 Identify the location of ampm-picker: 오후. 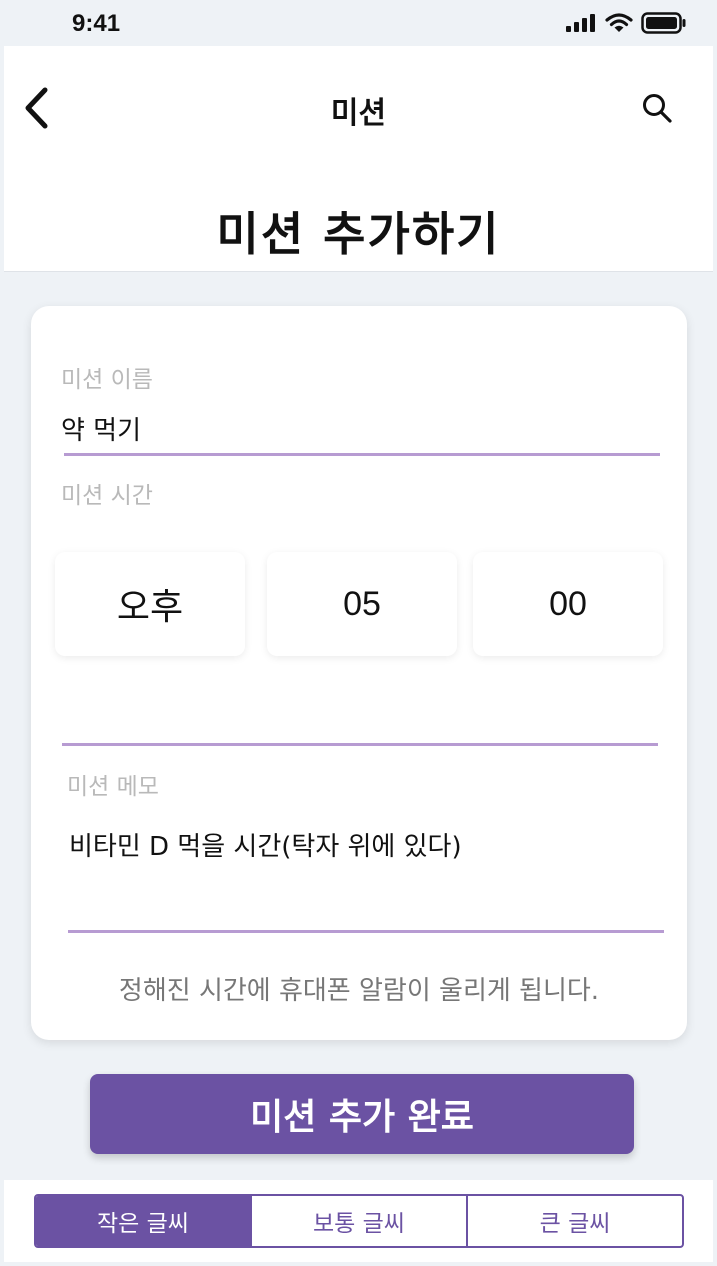
(150, 604).